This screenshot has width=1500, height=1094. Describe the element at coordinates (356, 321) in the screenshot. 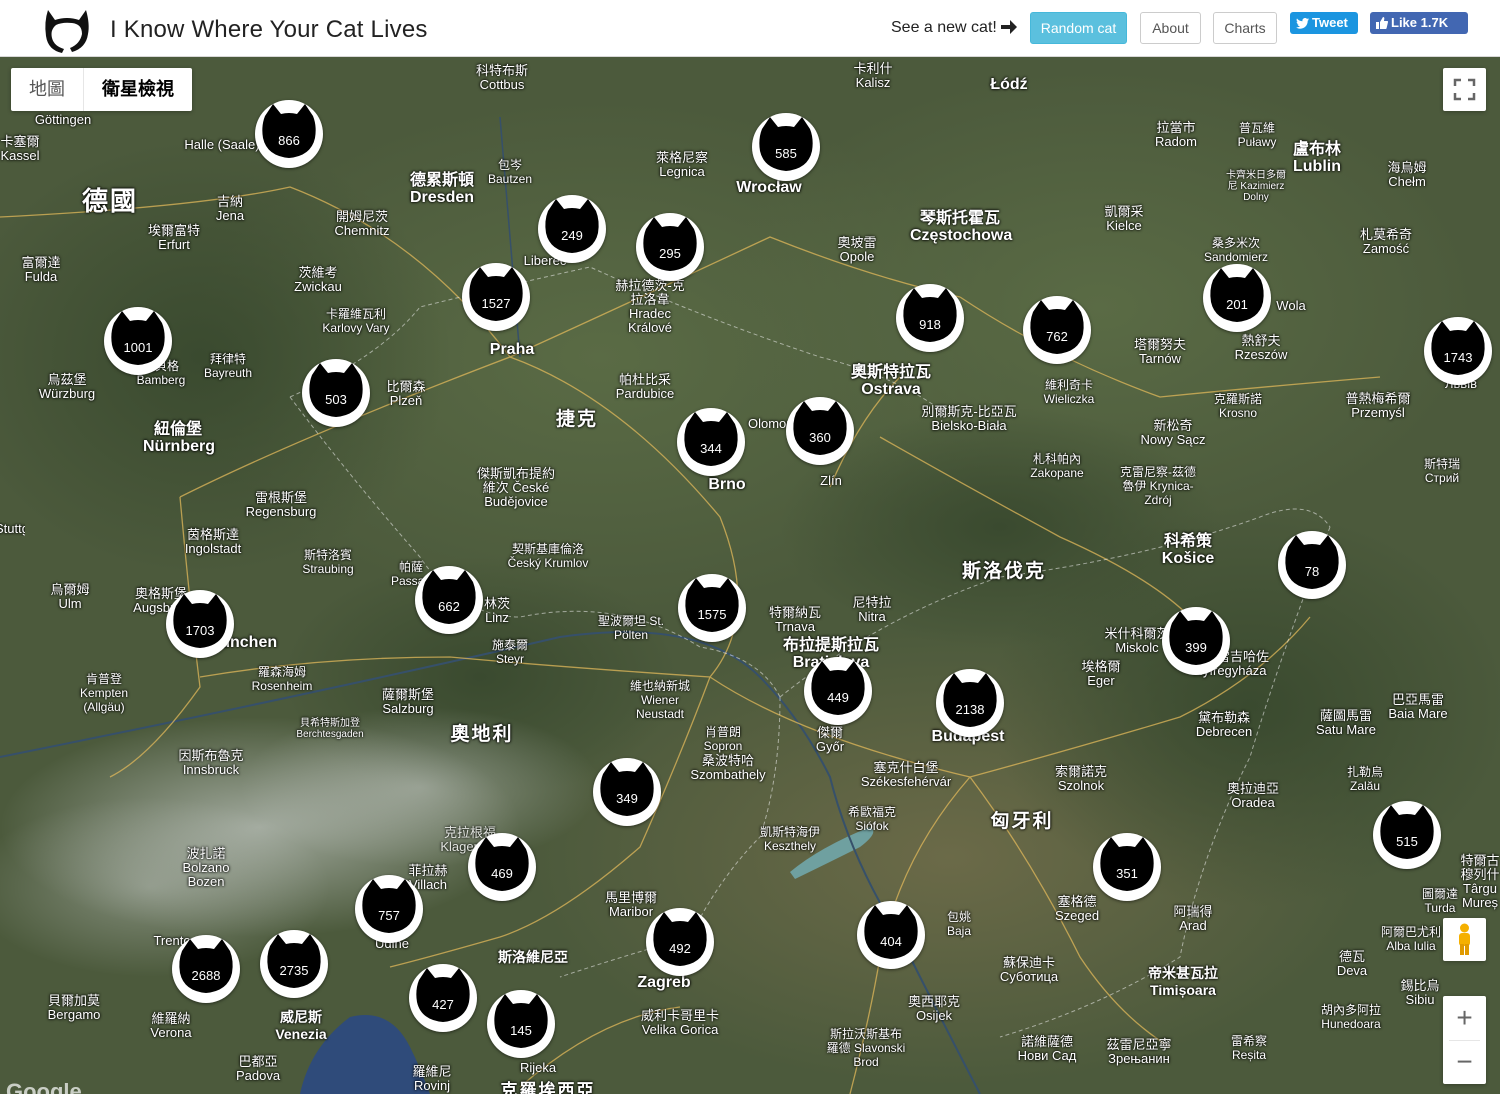

I see `place-label: 卡羅維瓦利 Karlovy Vary` at that location.